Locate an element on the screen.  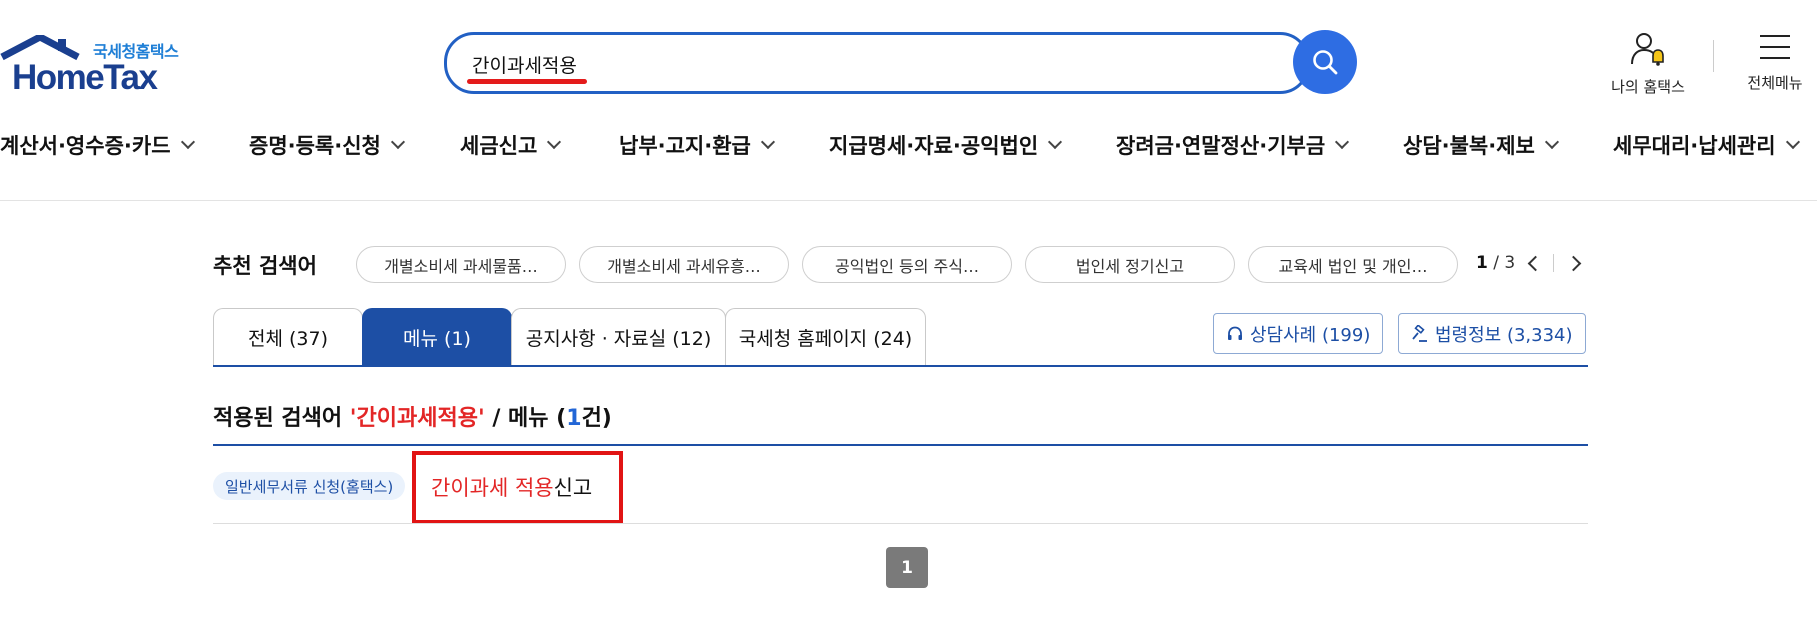
result-menu-link: 간이과세 적용신고 is located at coordinates (511, 487).